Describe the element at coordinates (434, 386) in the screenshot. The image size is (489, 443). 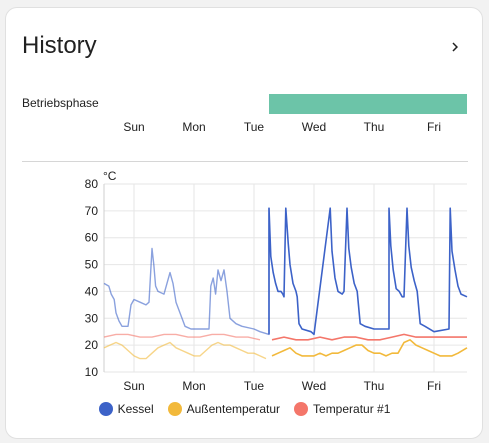
I see `x-tick-label: Fri` at that location.